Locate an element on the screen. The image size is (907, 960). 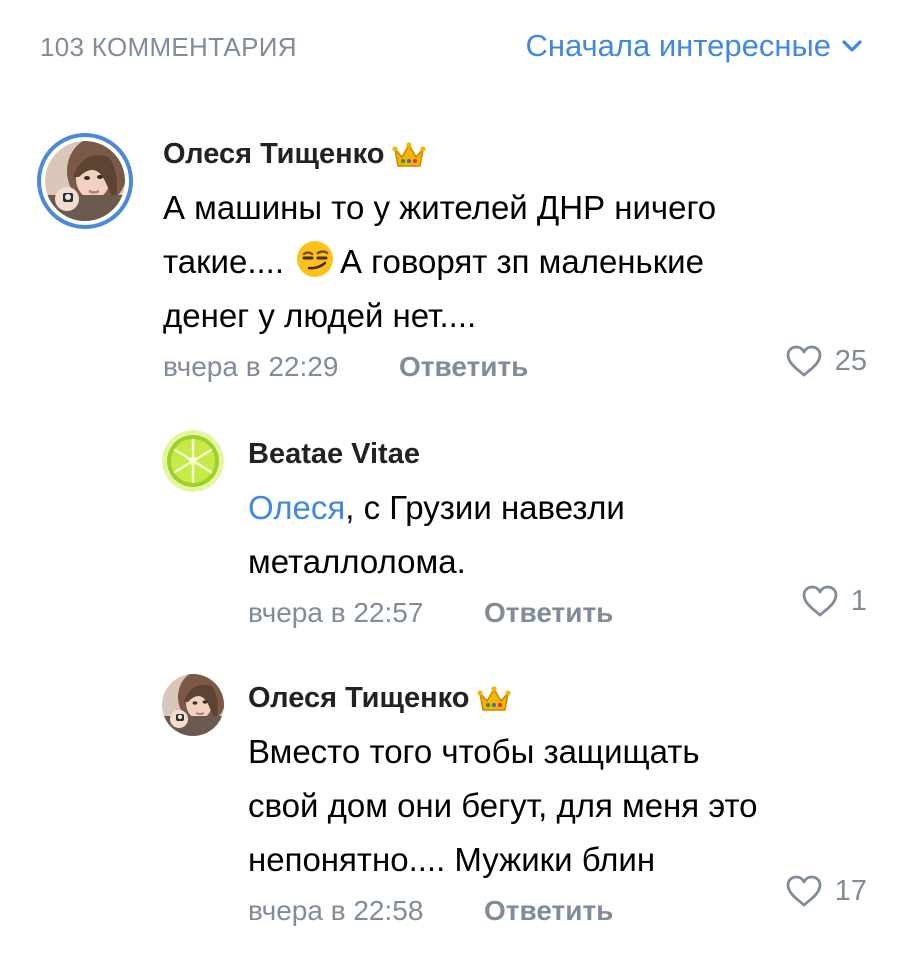
comment-text: Олеся, с Грузии навезли металлолома. is located at coordinates (558, 535).